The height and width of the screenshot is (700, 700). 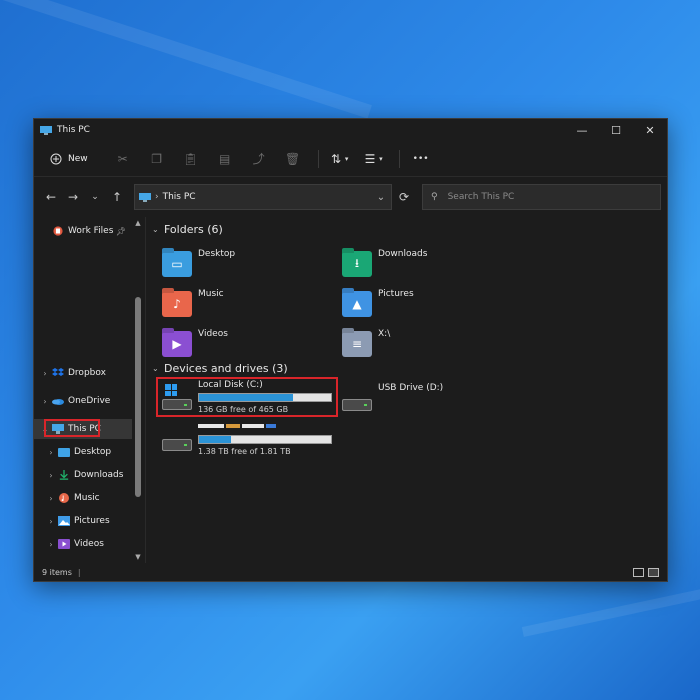 I want to click on title-bar: This PC — ☐ ✕, so click(x=350, y=130).